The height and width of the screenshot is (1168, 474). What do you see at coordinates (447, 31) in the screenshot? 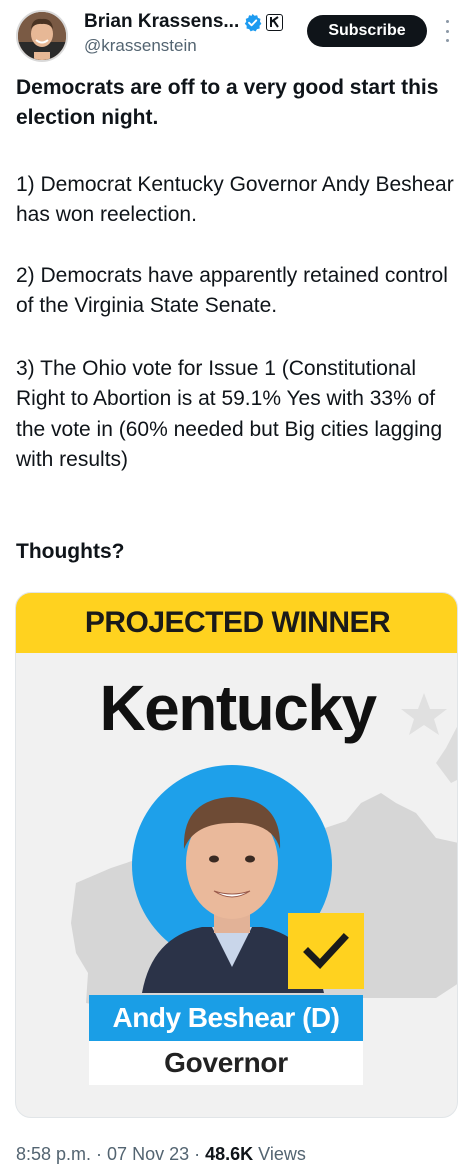
I see `more-options-icon` at bounding box center [447, 31].